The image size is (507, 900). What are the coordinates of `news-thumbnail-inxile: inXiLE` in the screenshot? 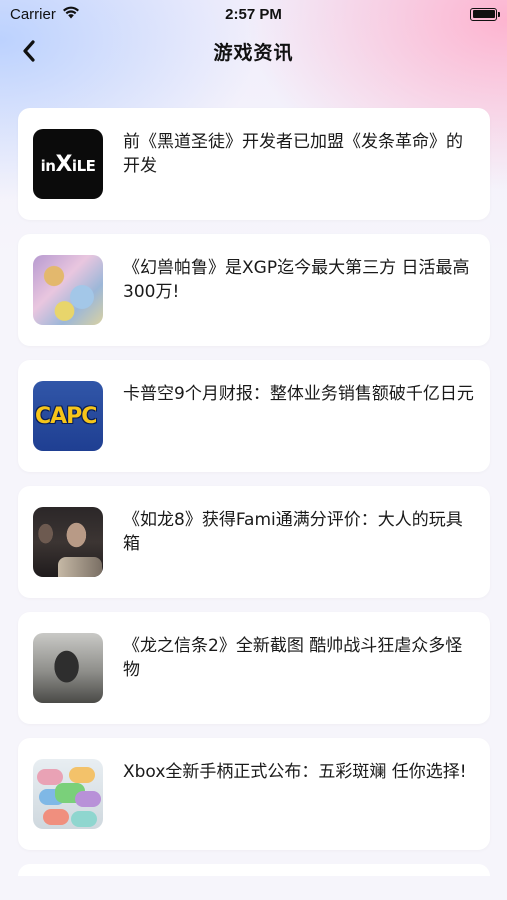 It's located at (68, 164).